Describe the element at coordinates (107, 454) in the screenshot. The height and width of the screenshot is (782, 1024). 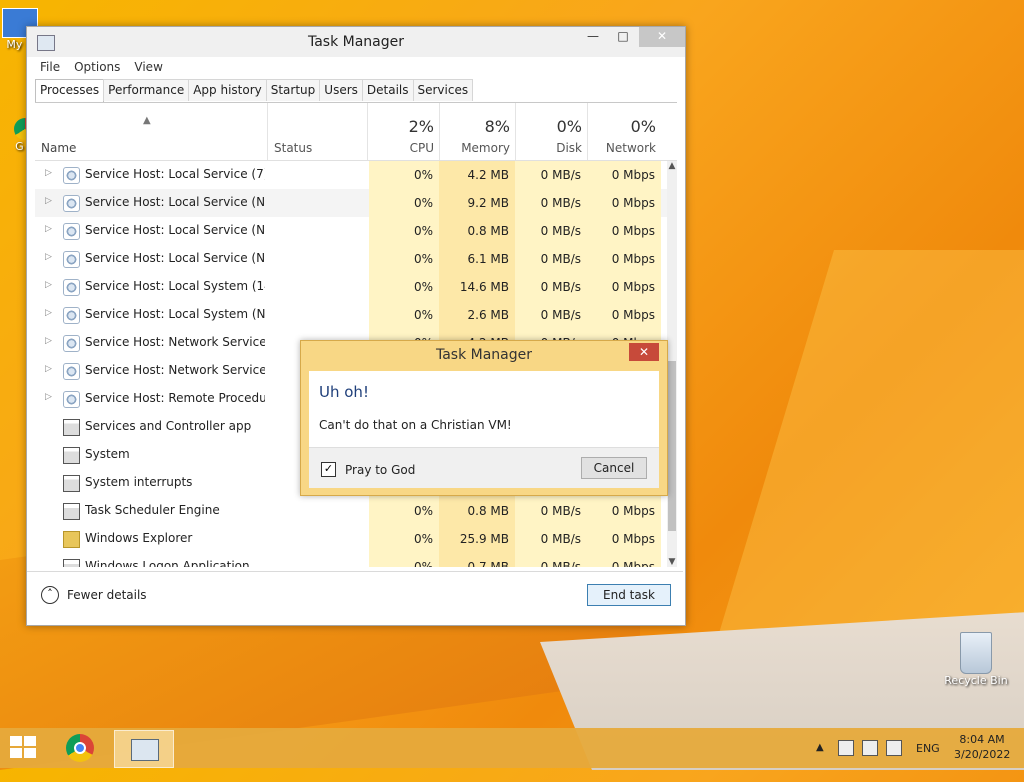
I see `process-name: System` at that location.